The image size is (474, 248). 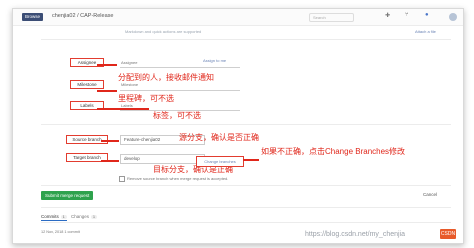 I want to click on milestone-label: Milestone, so click(x=87, y=84).